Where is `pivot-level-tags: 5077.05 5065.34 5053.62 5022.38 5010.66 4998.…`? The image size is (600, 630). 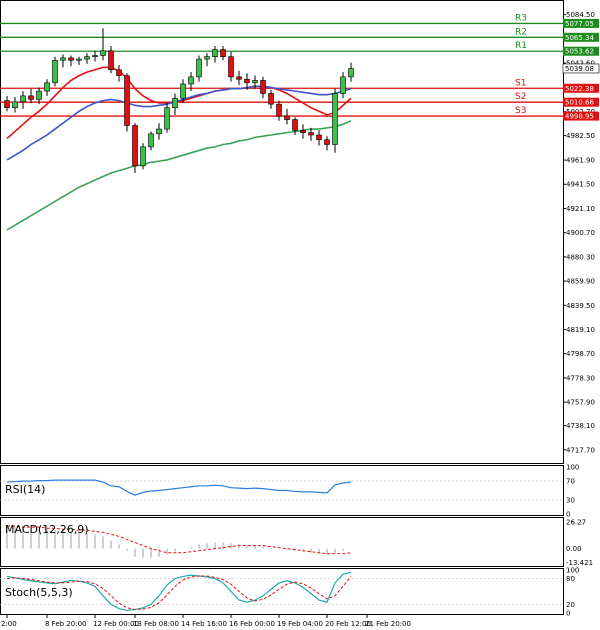
pivot-level-tags: 5077.05 5065.34 5053.62 5022.38 5010.66 4998.… is located at coordinates (581, 69).